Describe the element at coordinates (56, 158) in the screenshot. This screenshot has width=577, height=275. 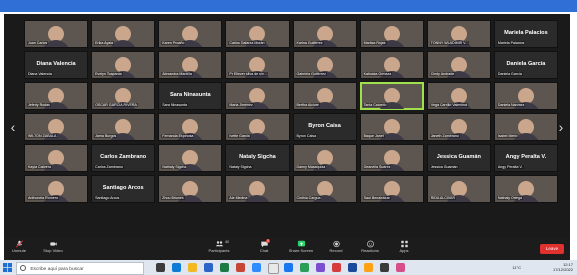
I see `participant-tile: Kayla Cabrera` at that location.